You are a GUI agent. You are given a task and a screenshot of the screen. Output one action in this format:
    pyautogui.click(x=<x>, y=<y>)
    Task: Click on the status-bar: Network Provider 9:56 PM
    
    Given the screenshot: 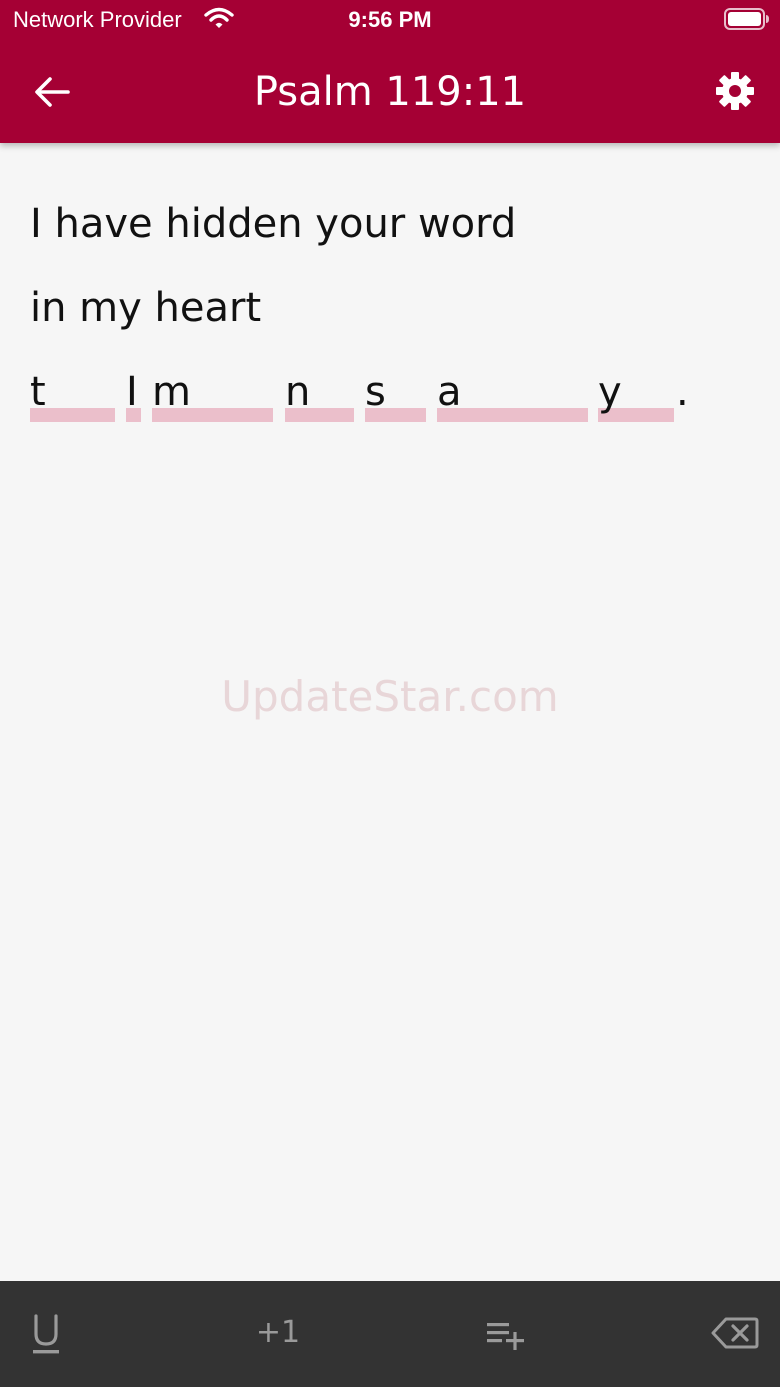 What is the action you would take?
    pyautogui.click(x=390, y=20)
    